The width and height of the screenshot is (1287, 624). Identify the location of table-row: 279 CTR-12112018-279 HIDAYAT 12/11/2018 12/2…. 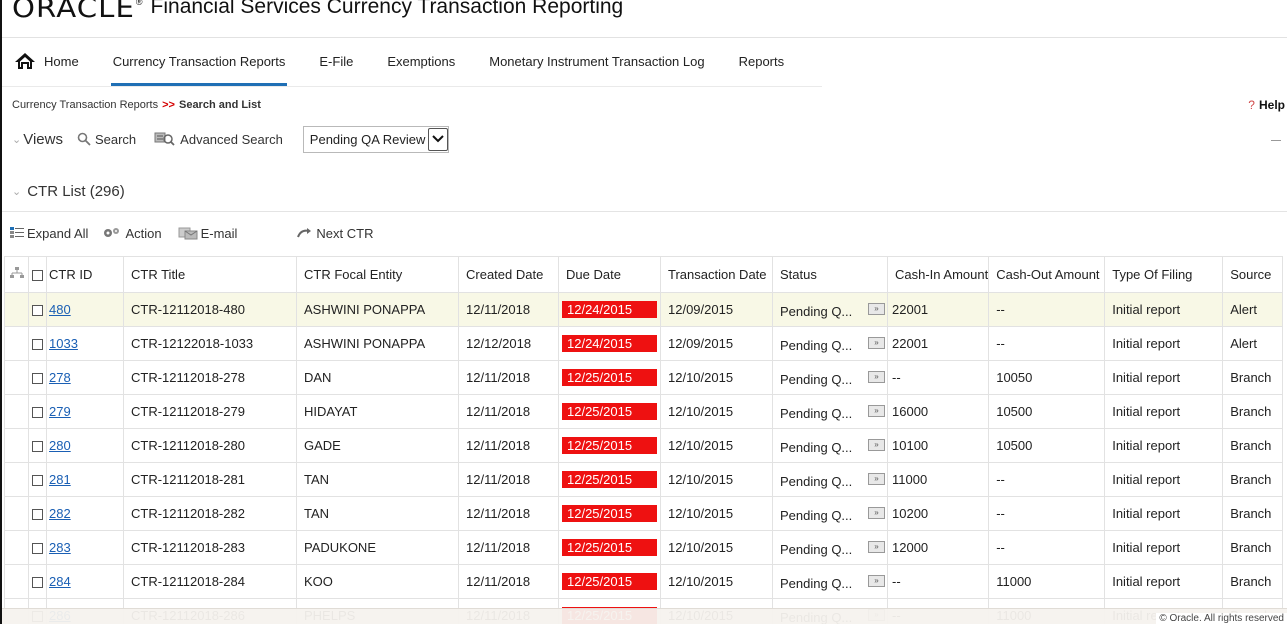
(644, 411).